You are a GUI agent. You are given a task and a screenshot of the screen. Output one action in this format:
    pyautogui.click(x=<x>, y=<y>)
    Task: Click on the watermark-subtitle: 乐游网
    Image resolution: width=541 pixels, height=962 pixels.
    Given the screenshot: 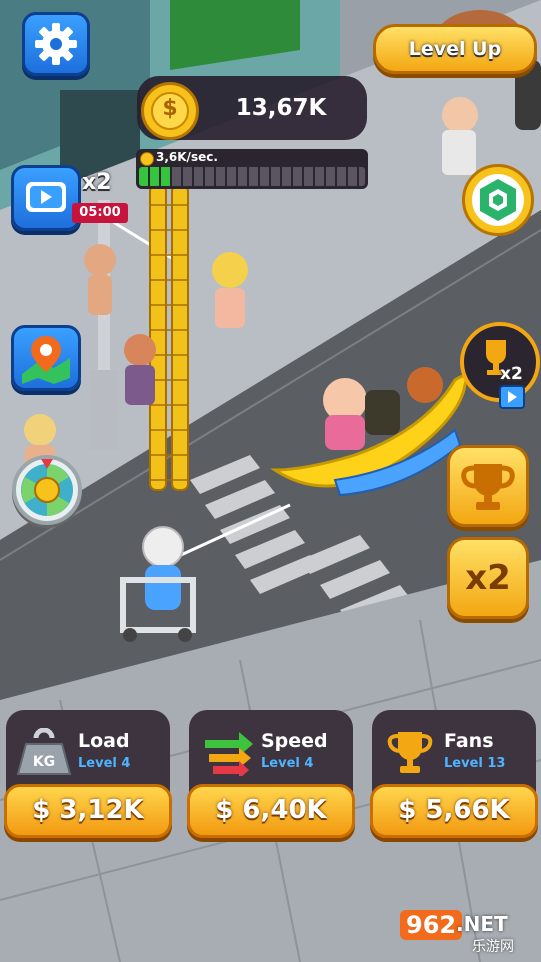 What is the action you would take?
    pyautogui.click(x=493, y=947)
    